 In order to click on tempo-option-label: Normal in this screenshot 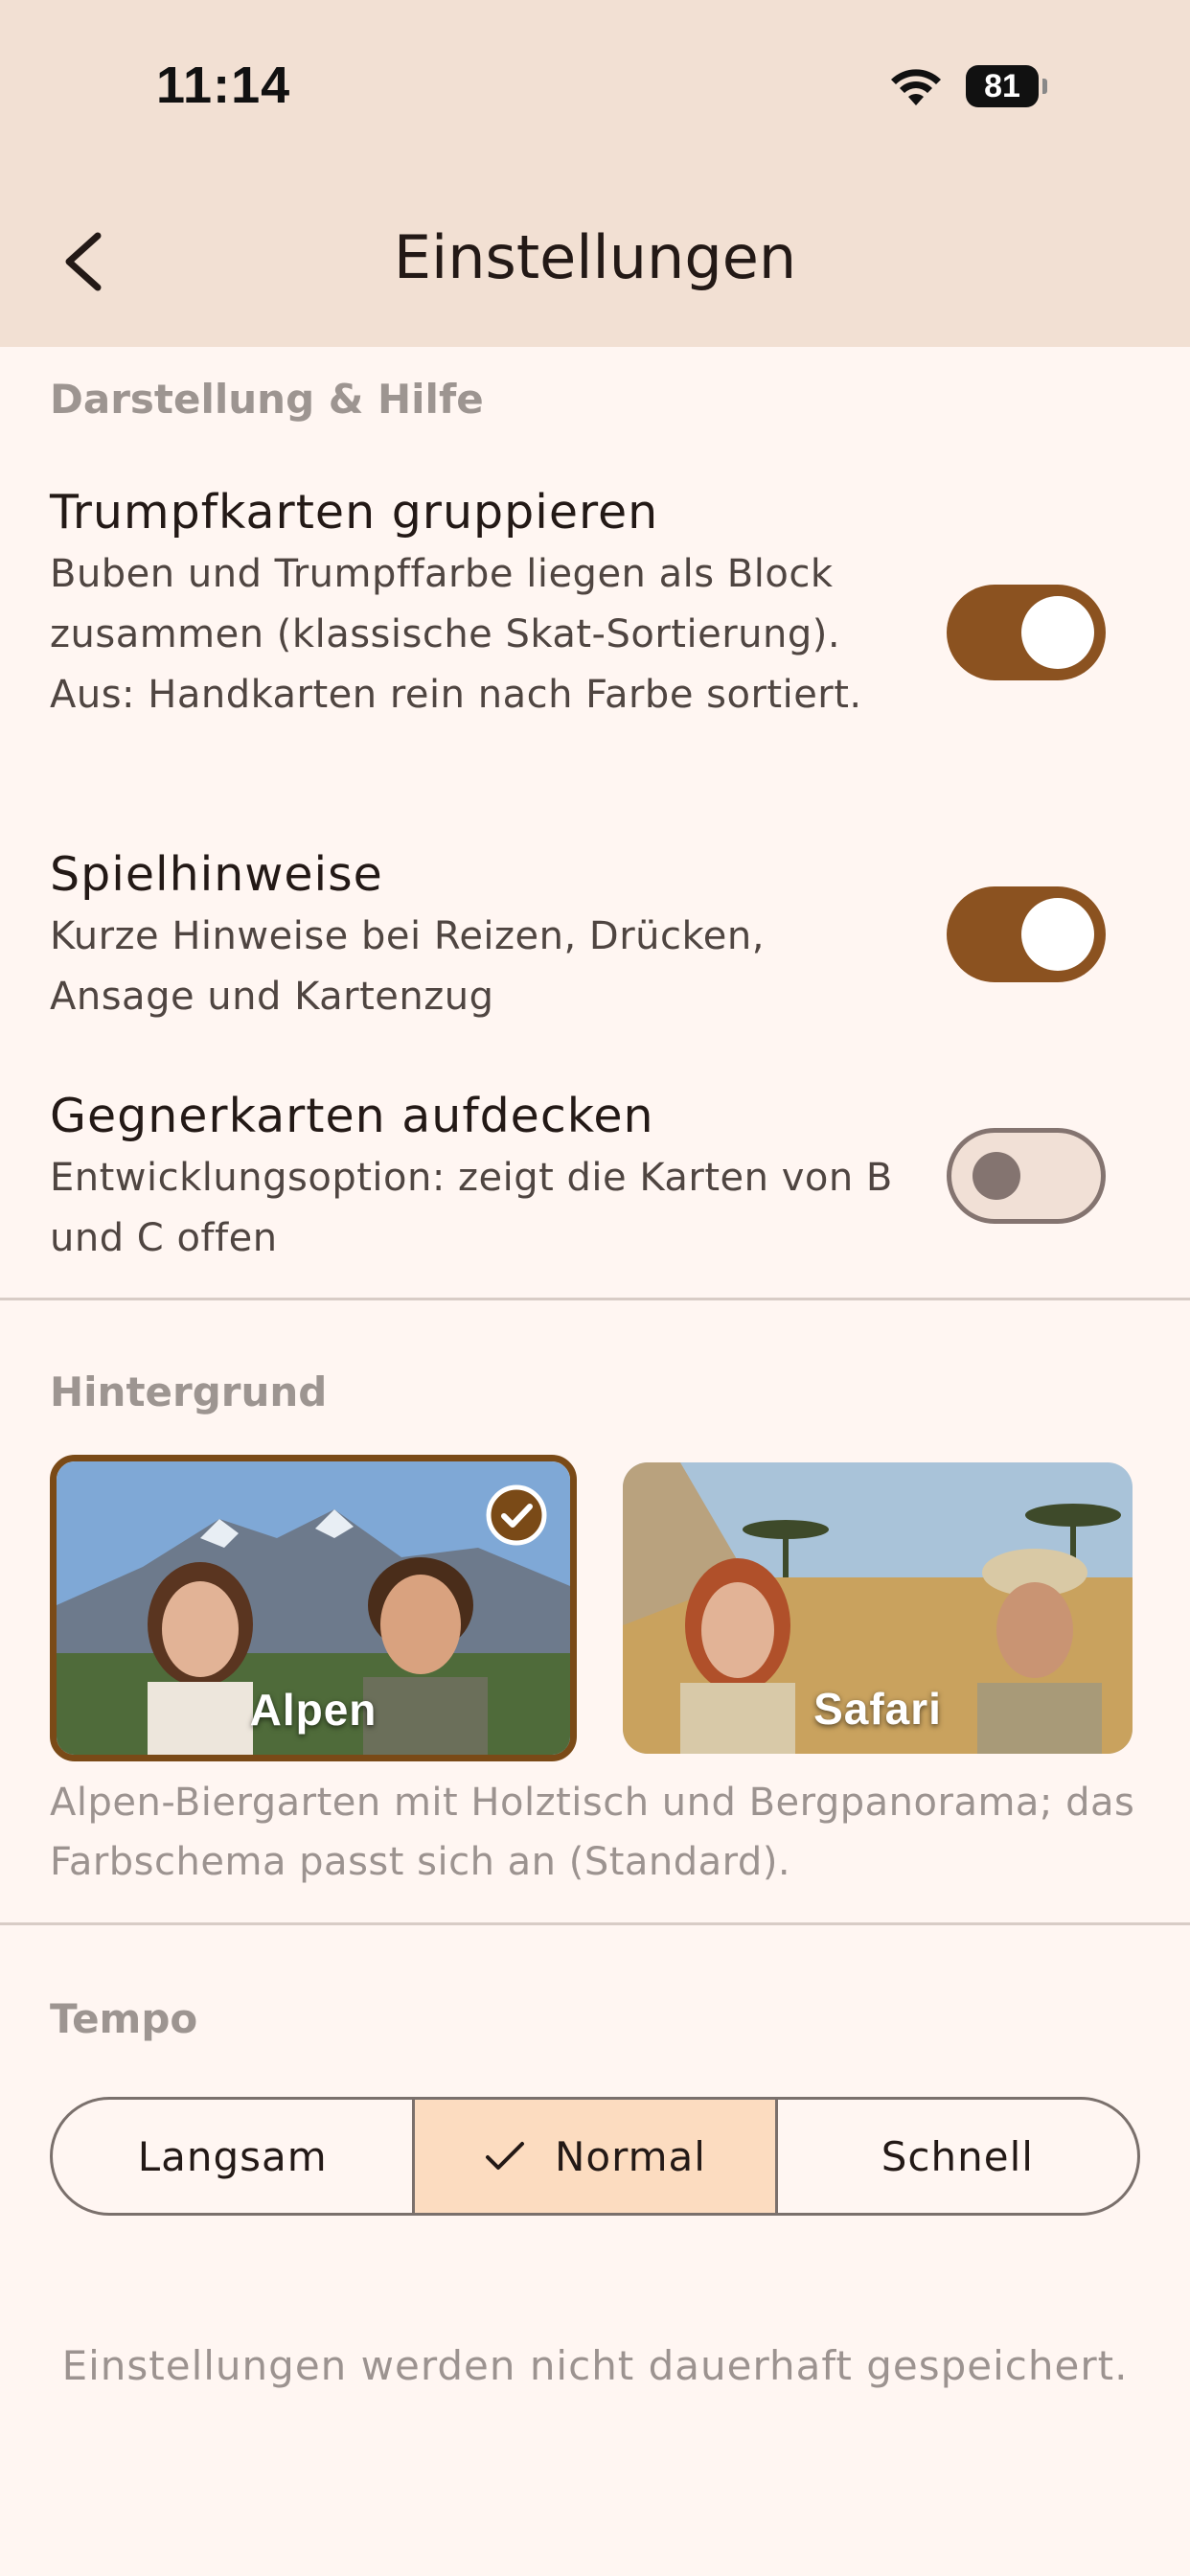, I will do `click(631, 2156)`.